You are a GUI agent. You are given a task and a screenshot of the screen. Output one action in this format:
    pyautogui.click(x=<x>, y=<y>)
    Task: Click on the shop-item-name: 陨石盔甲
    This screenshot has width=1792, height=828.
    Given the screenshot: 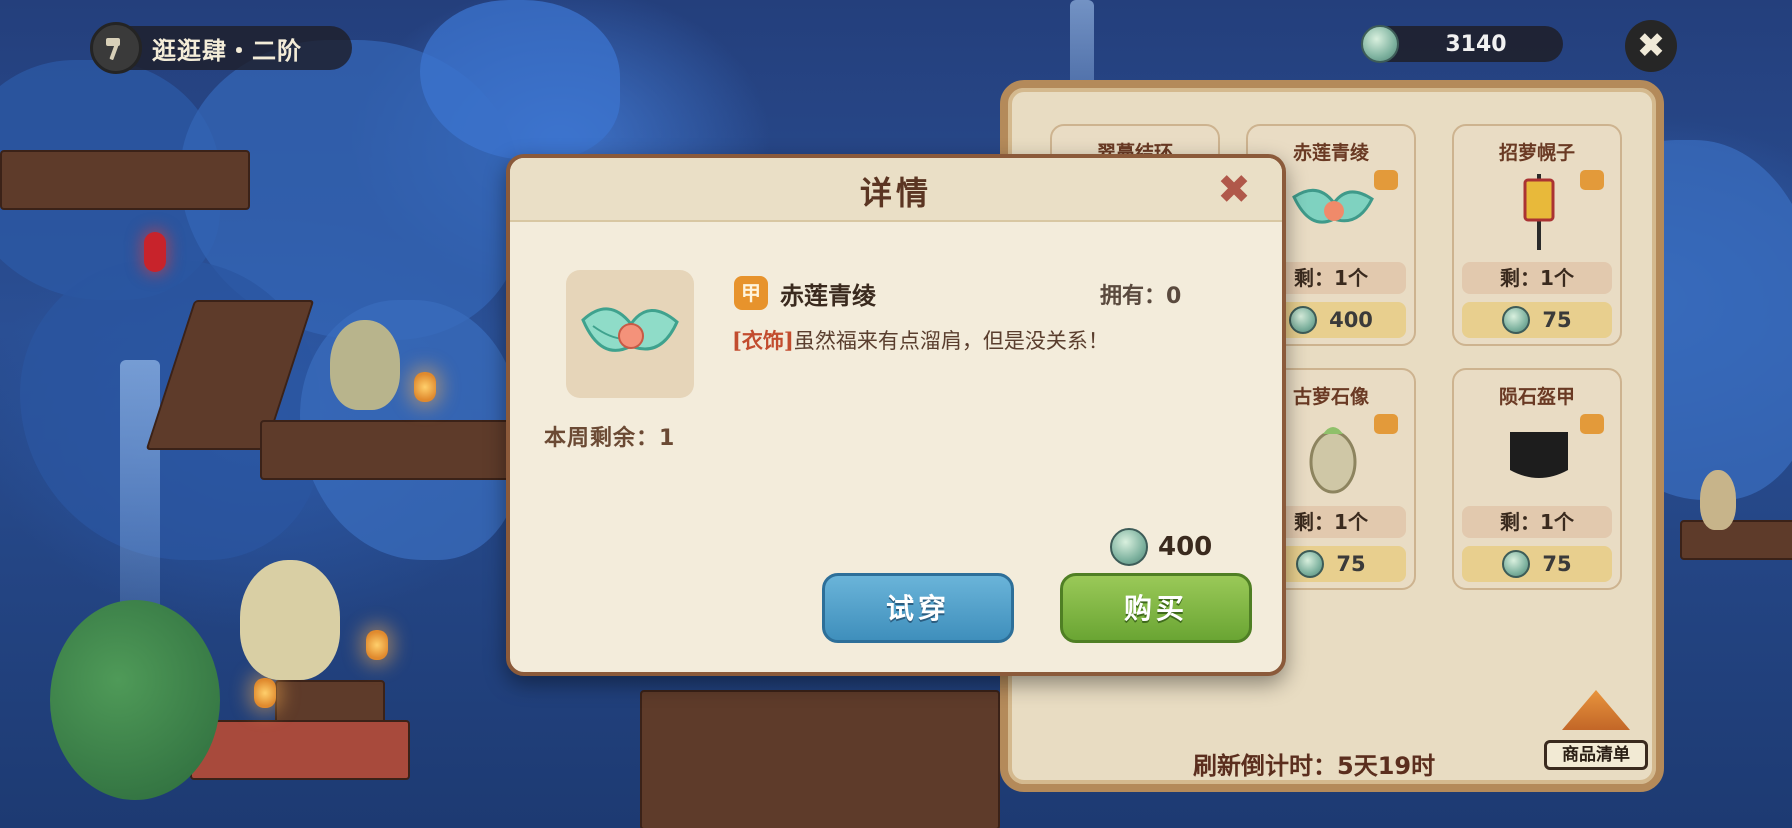 What is the action you would take?
    pyautogui.click(x=1536, y=397)
    